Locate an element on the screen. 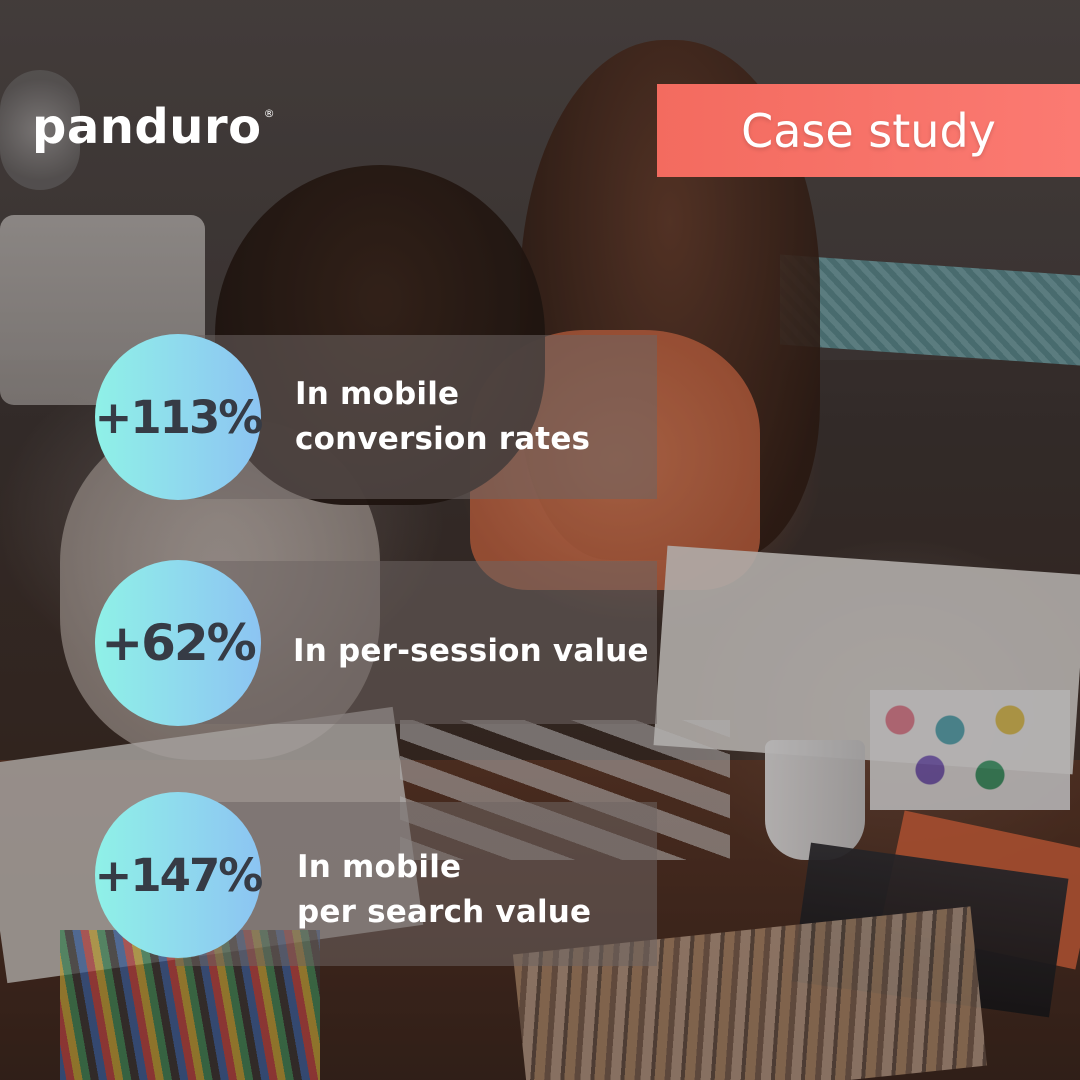 The image size is (1080, 1080). stat-value: +62% is located at coordinates (179, 643).